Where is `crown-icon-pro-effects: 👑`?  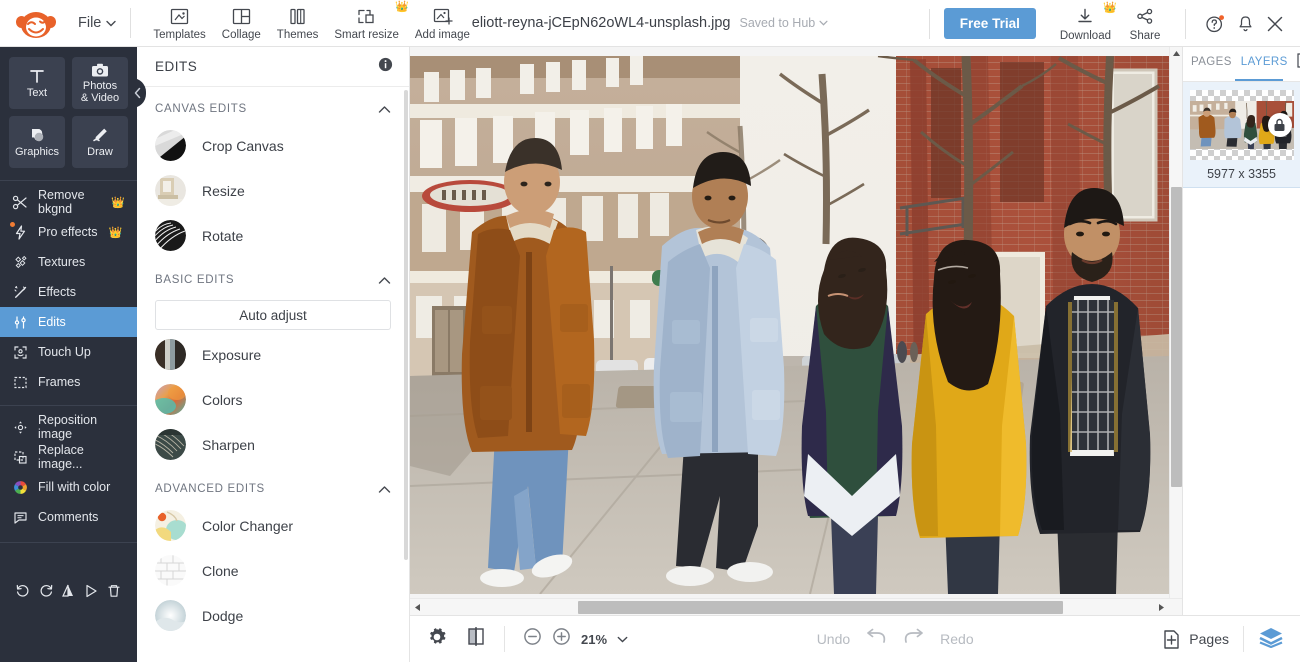 crown-icon-pro-effects: 👑 is located at coordinates (115, 232).